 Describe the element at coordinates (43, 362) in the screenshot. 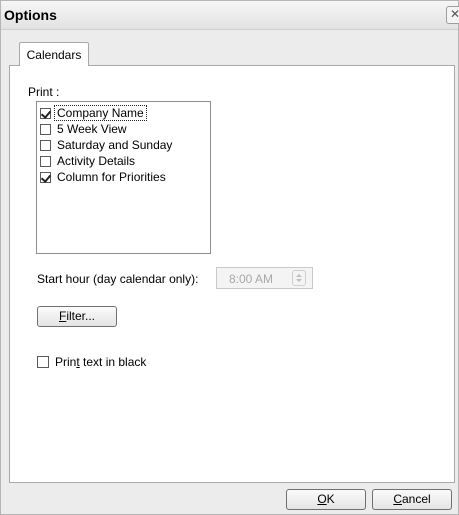

I see `checkbox-print-text-in-black` at that location.